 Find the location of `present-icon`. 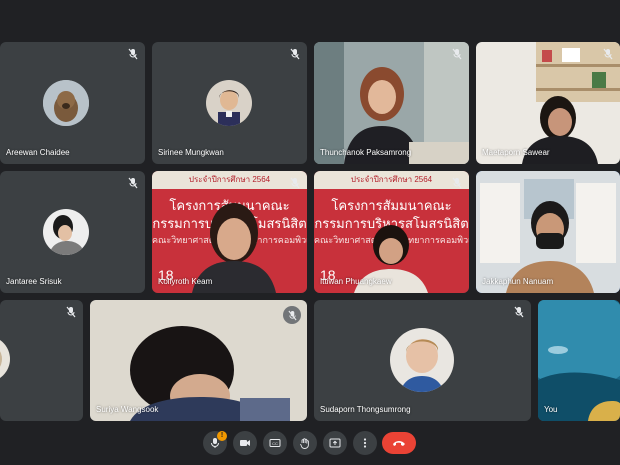

present-icon is located at coordinates (335, 443).